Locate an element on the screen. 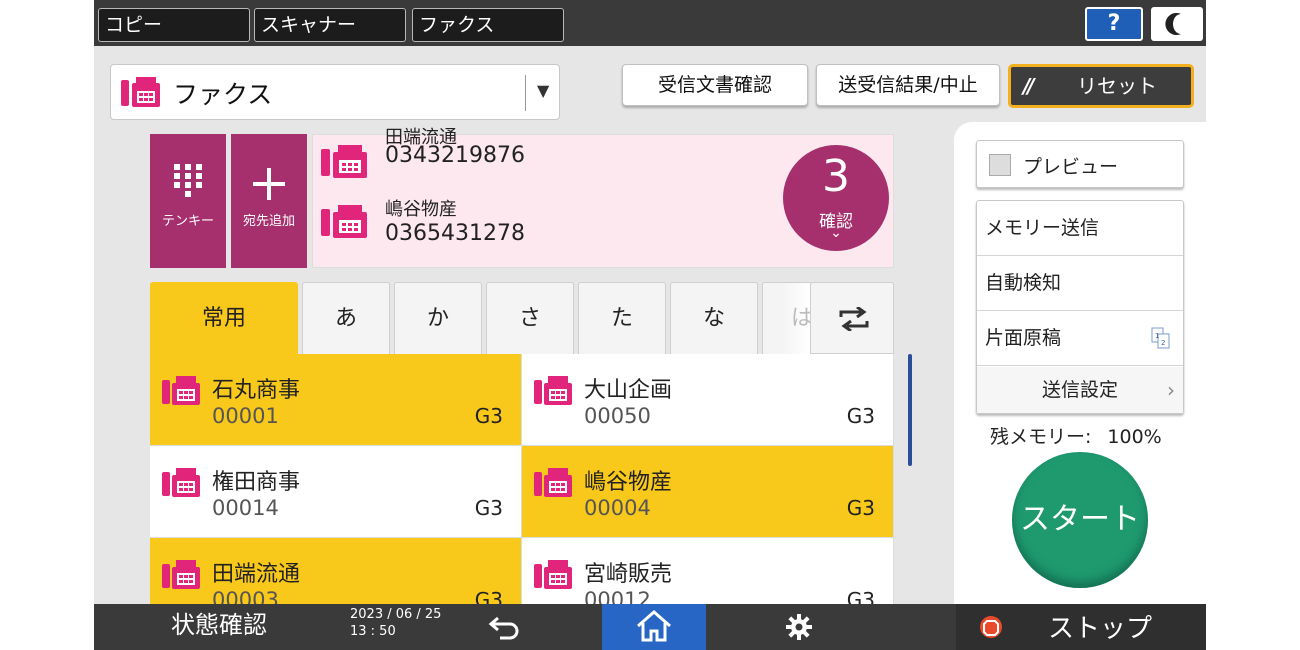 The image size is (1300, 650). entry-id: 00001 is located at coordinates (245, 416).